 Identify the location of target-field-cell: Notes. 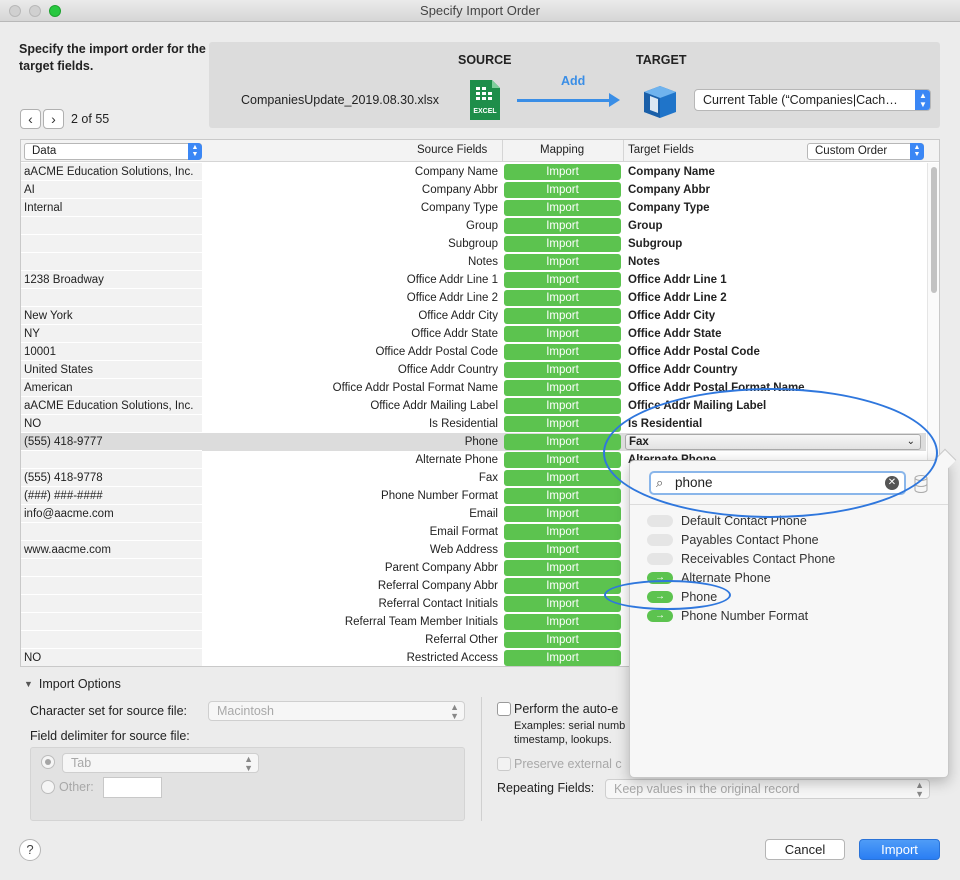
(777, 262).